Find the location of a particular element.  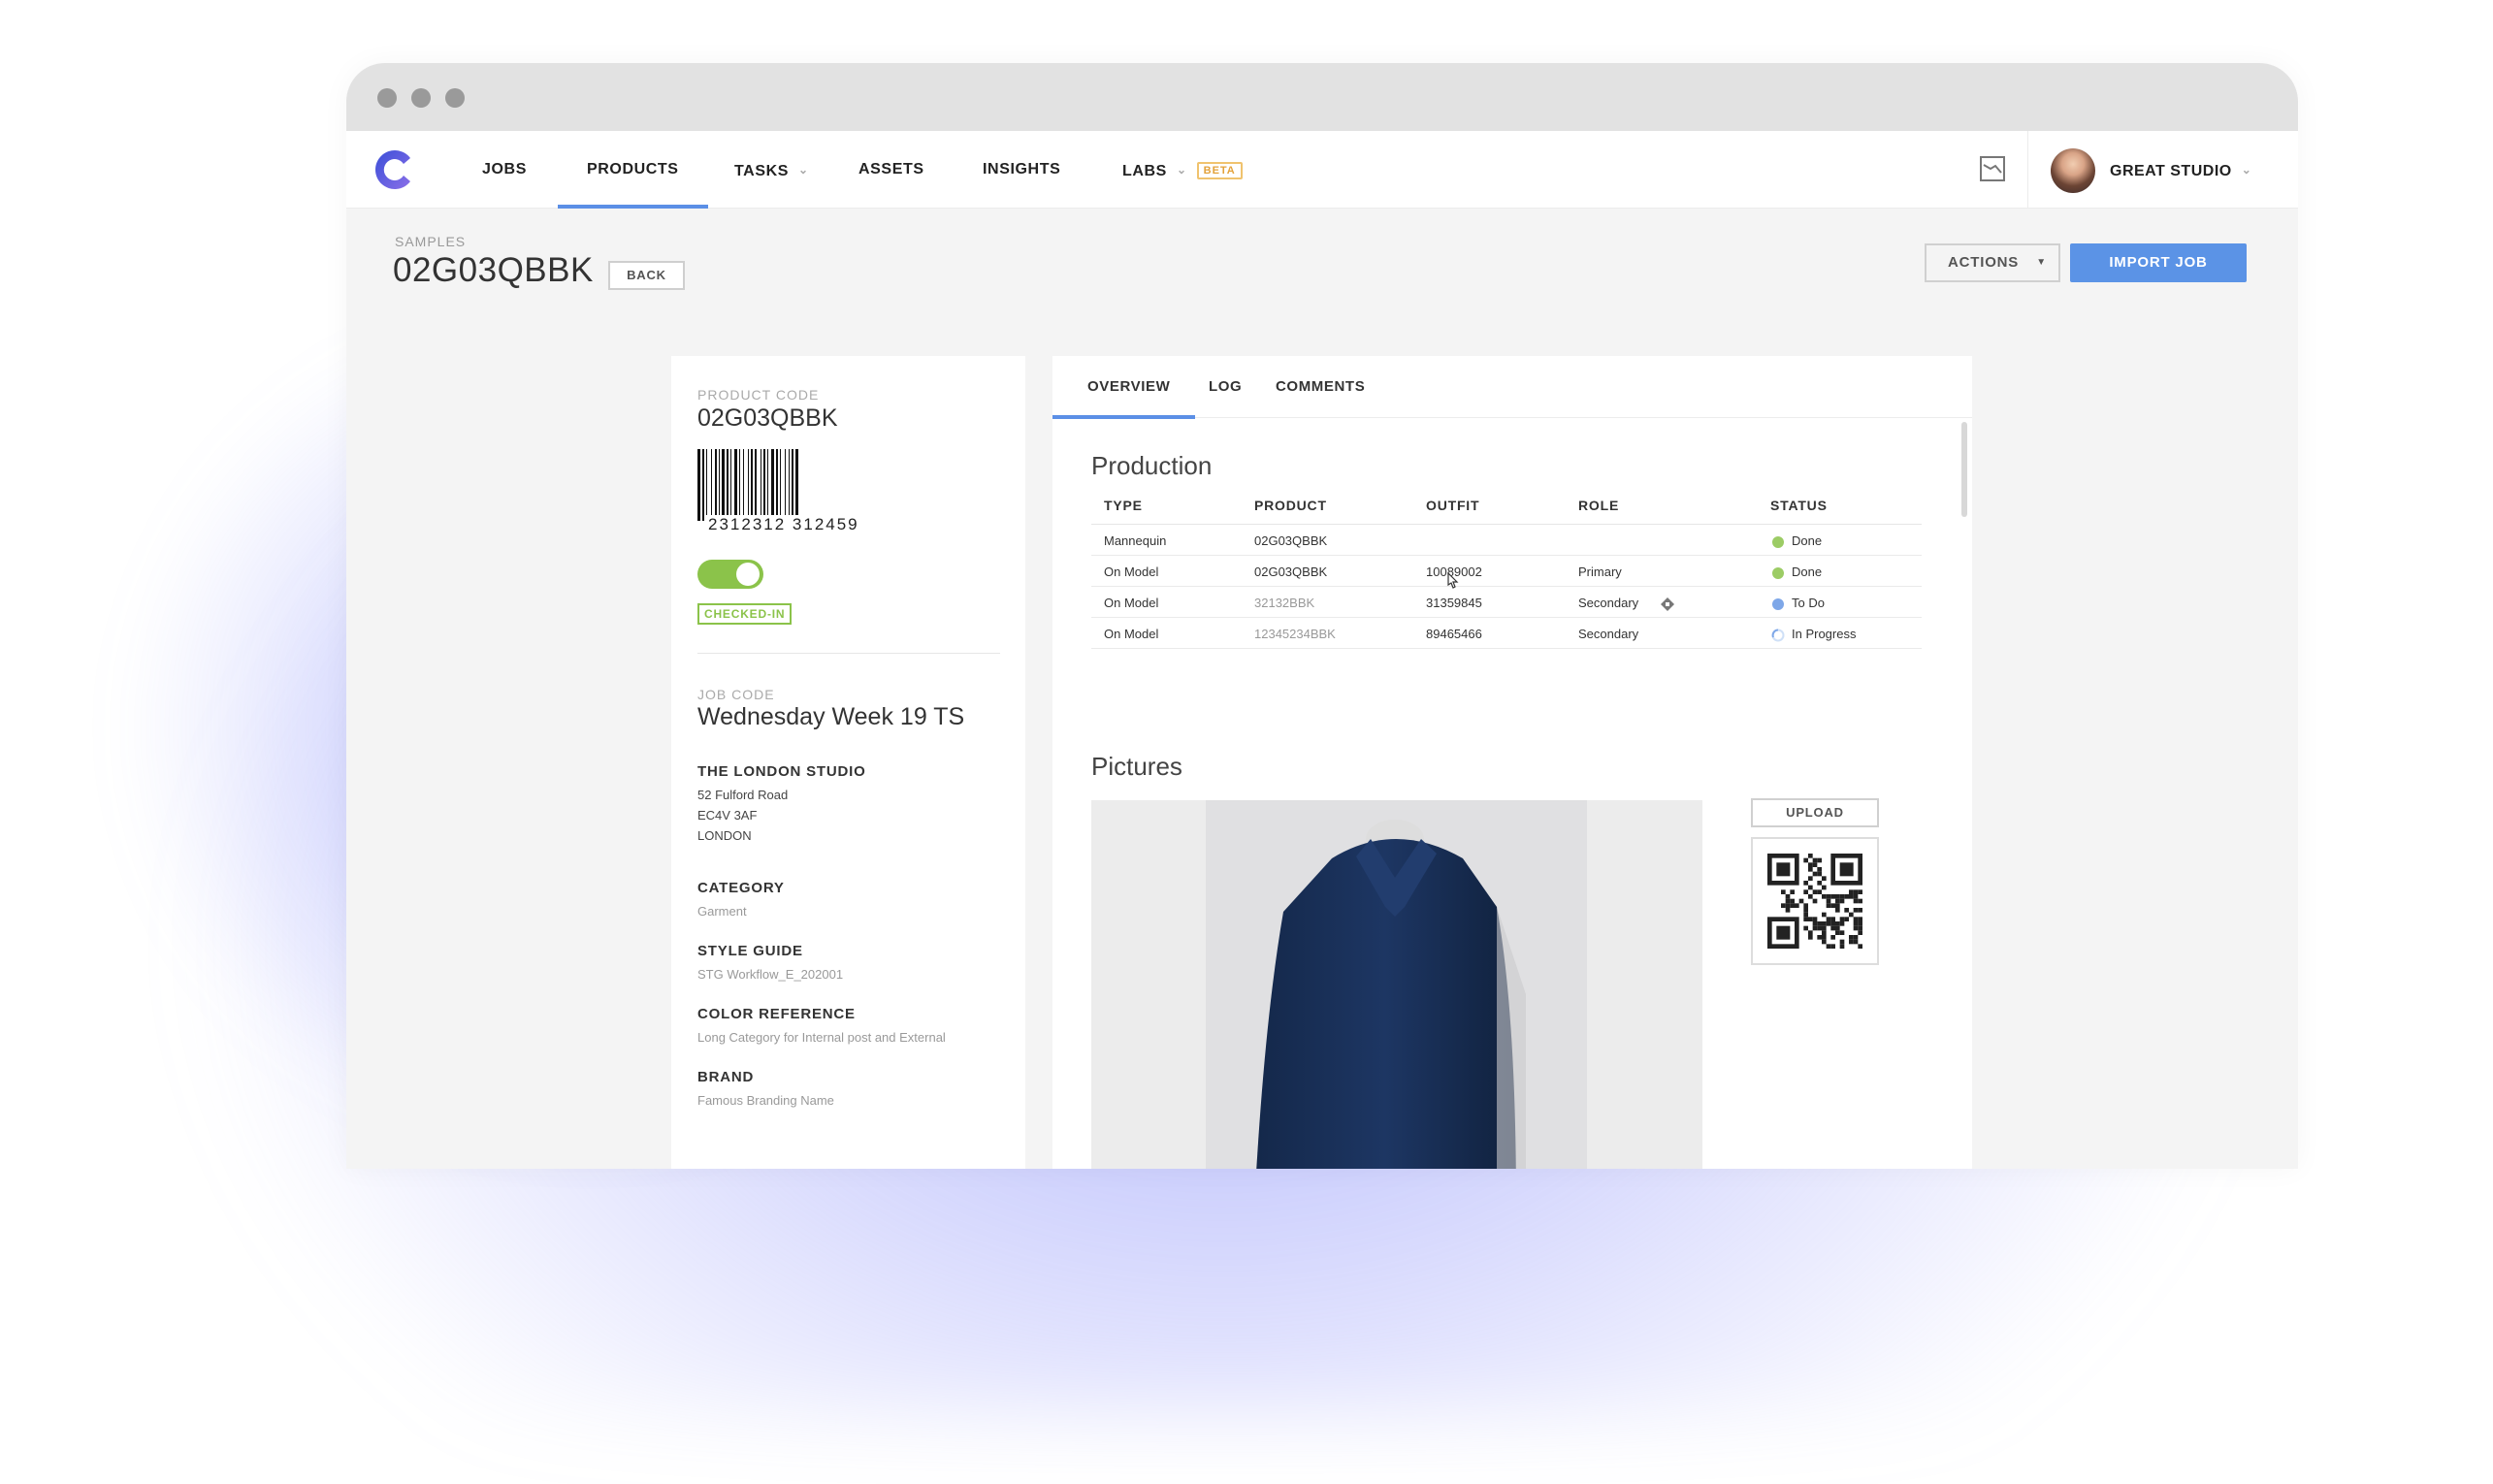

studio-address-line3: LONDON is located at coordinates (724, 835).